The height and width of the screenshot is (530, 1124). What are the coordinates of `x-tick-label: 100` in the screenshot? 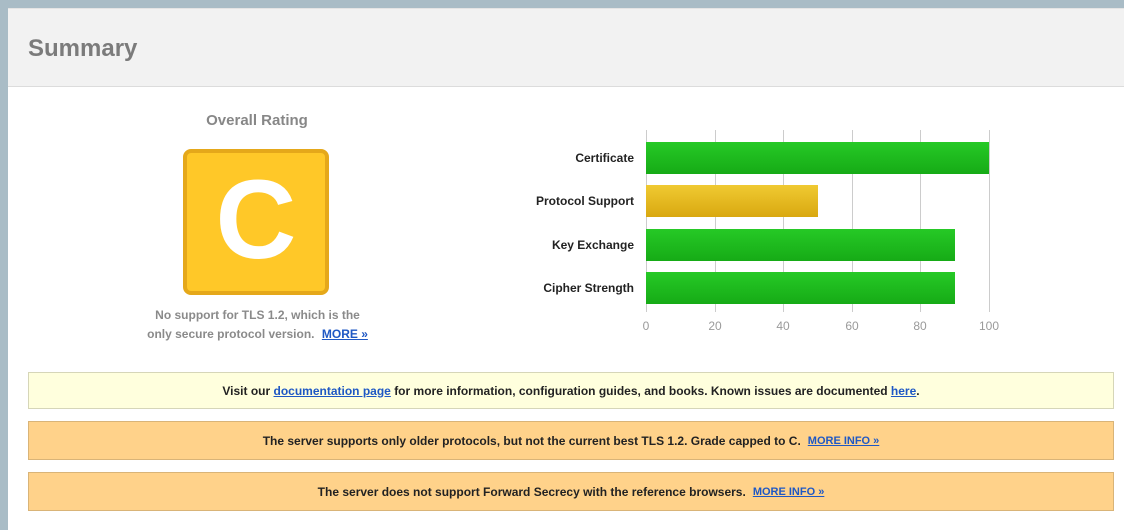 It's located at (989, 326).